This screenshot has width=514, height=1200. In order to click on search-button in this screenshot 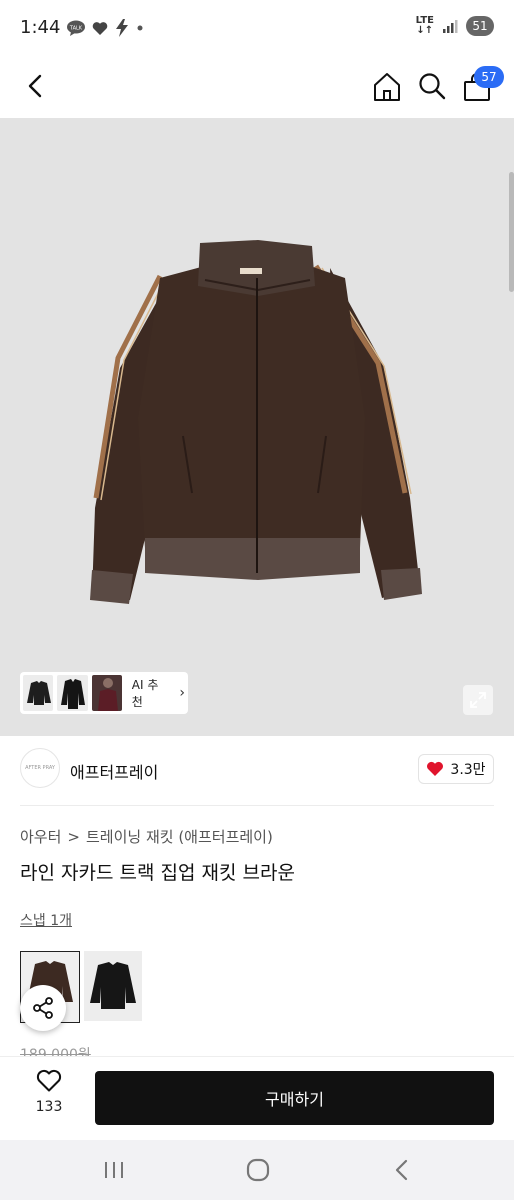, I will do `click(432, 86)`.